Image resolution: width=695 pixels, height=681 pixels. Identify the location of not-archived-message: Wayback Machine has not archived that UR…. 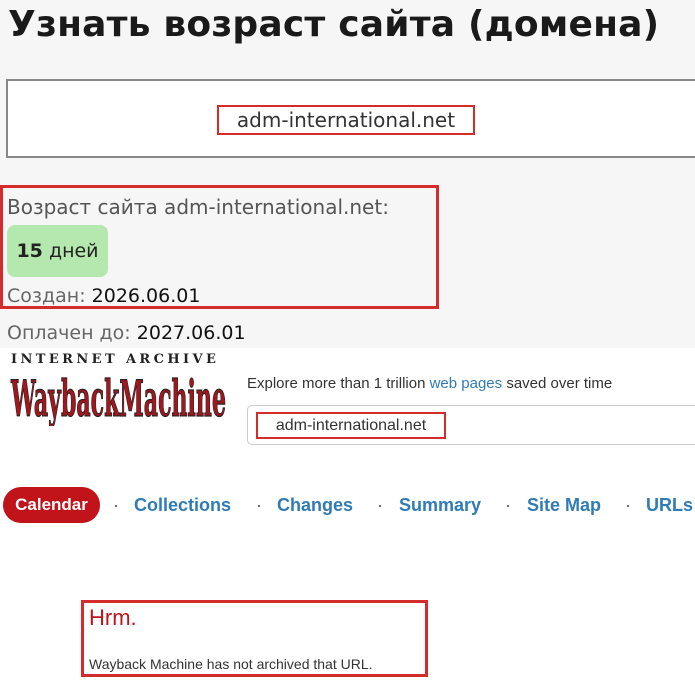
(231, 664).